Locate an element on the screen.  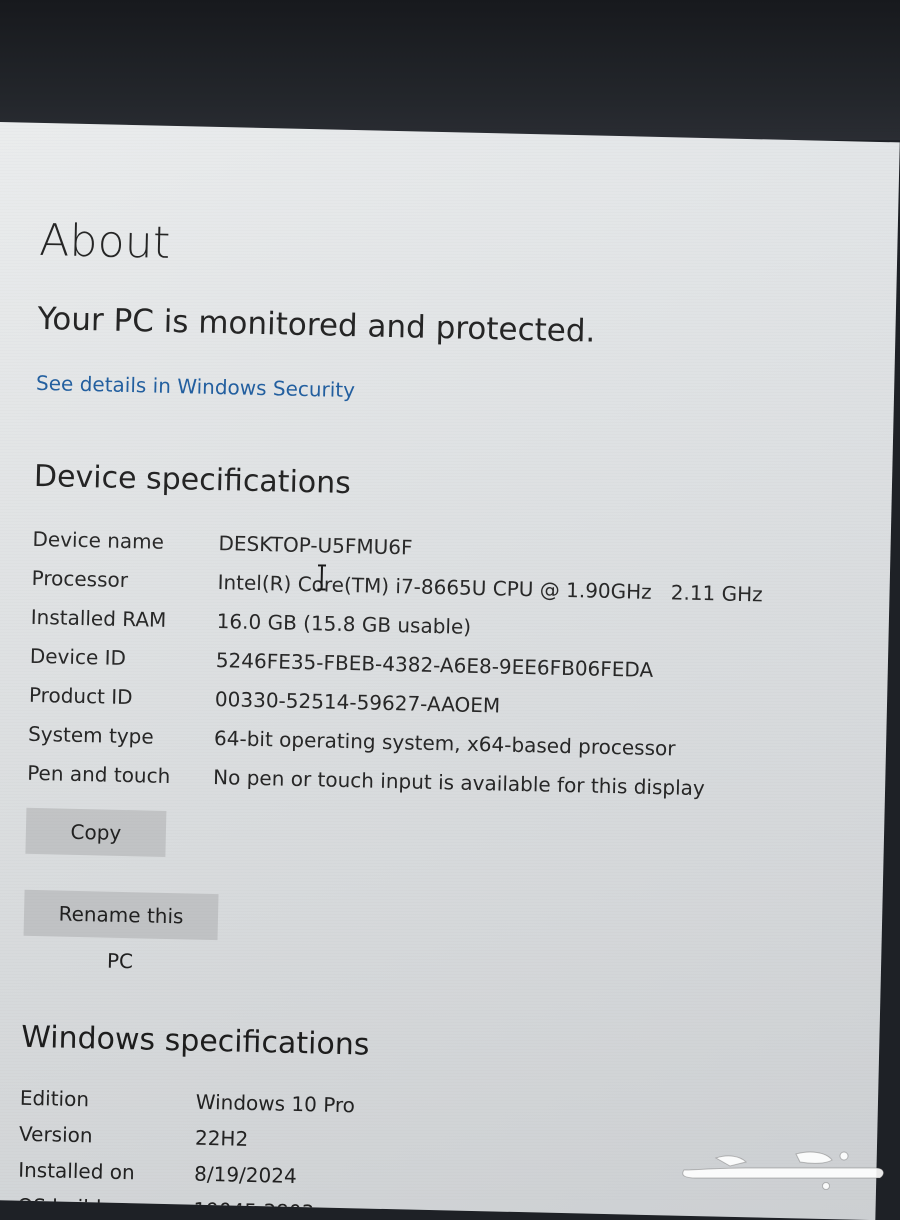
monitor-bezel is located at coordinates (450, 70).